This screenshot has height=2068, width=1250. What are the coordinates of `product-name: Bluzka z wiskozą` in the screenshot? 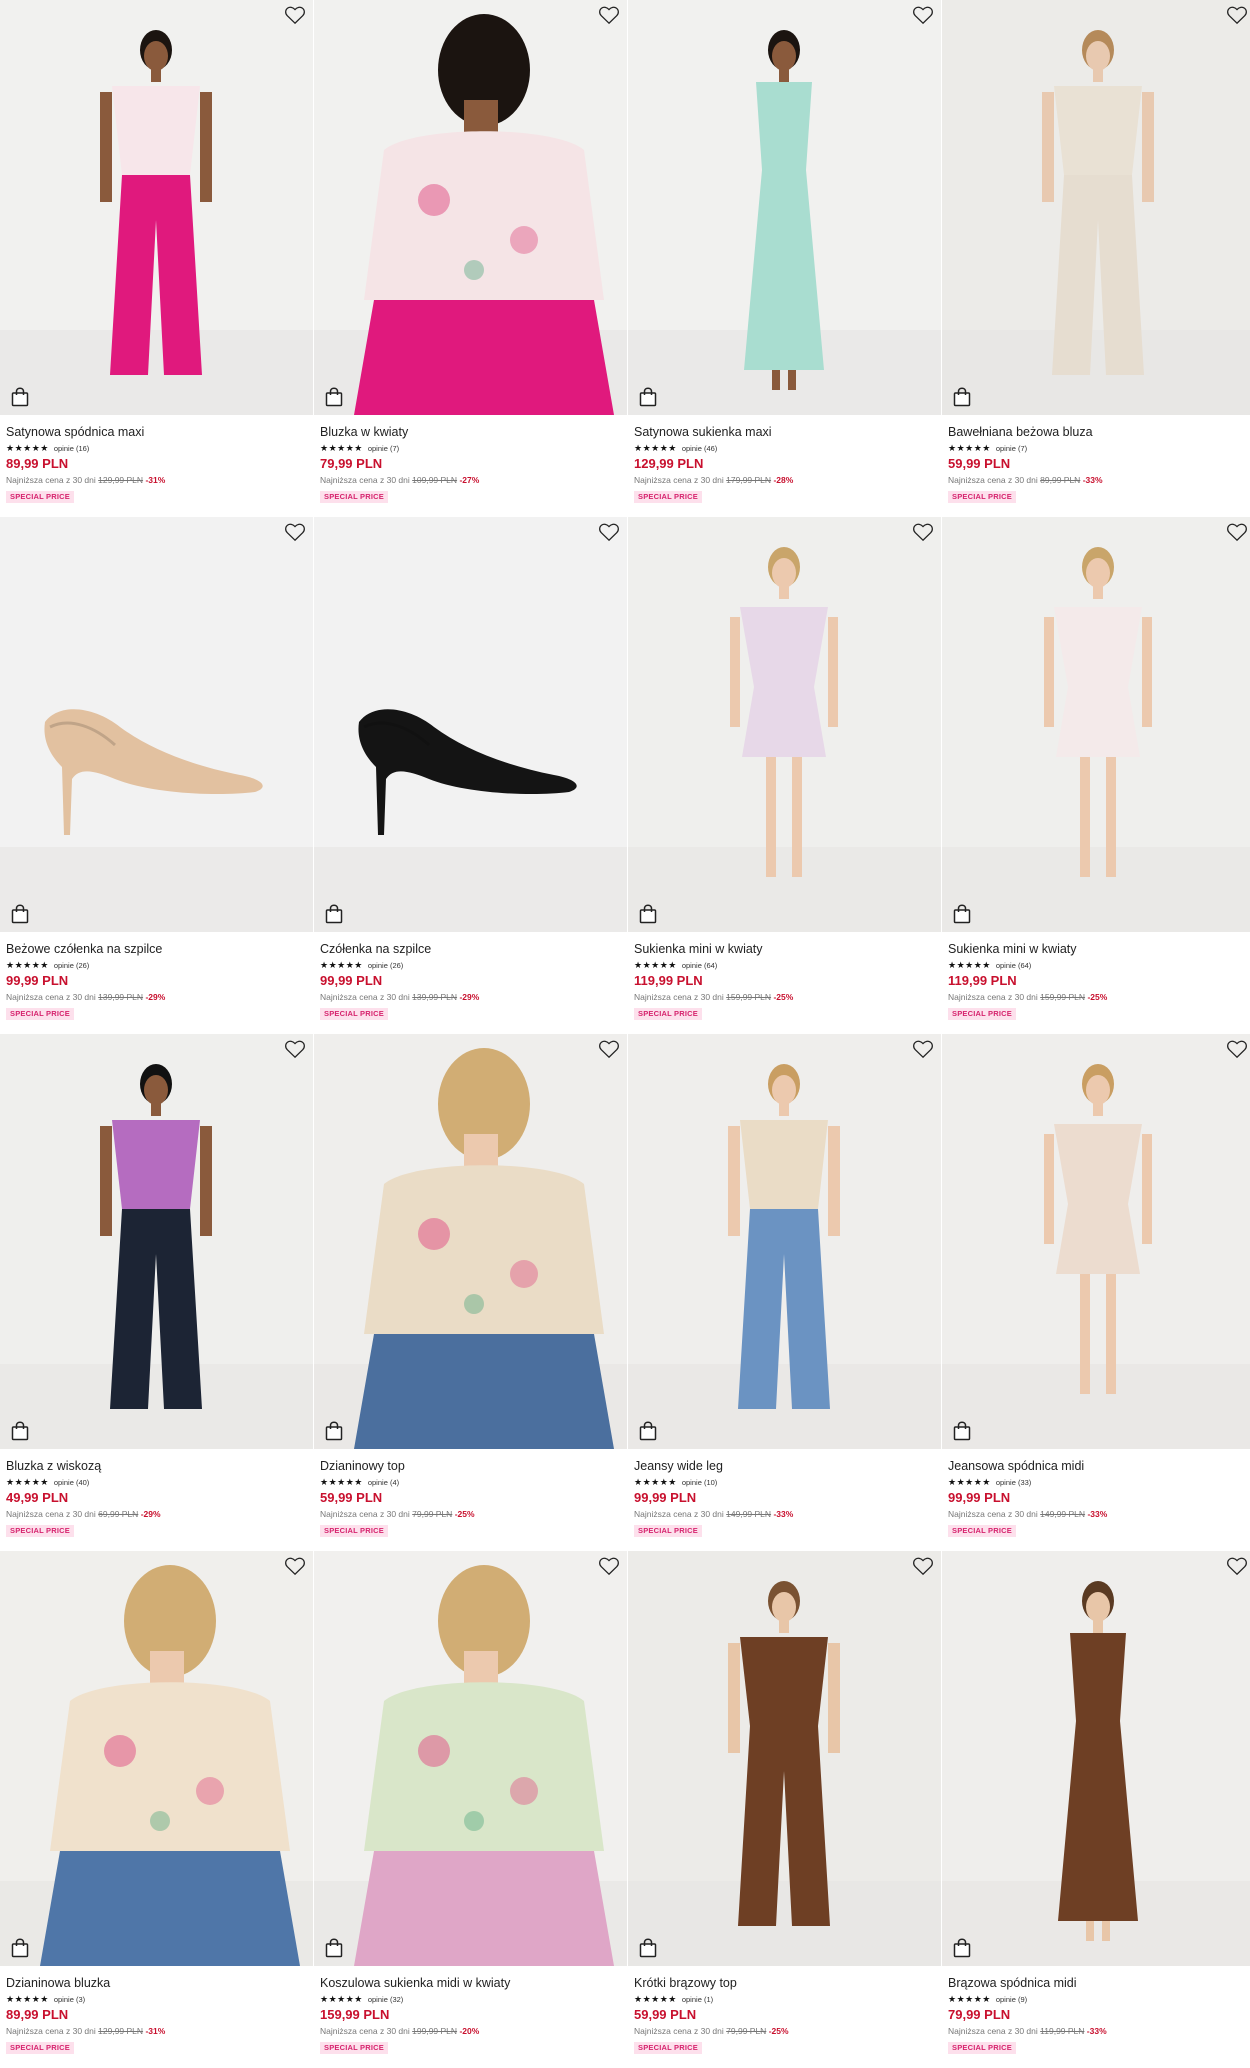 It's located at (156, 1466).